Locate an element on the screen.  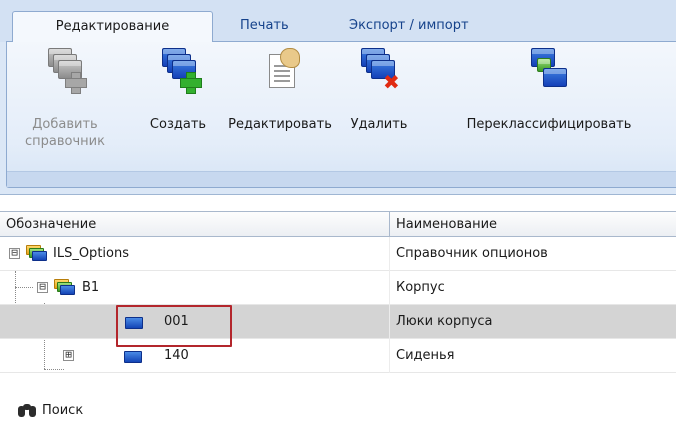
create-label: Создать is located at coordinates (178, 124).